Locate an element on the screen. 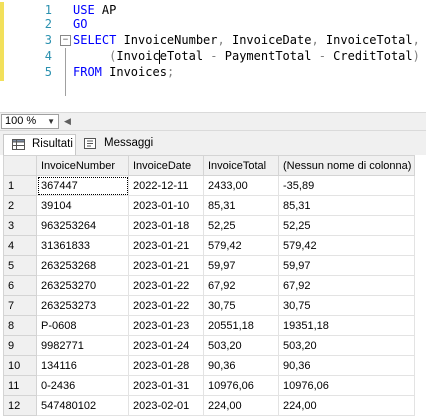 The width and height of the screenshot is (426, 416). zoom-dropdown: 100 % ▼ is located at coordinates (30, 121).